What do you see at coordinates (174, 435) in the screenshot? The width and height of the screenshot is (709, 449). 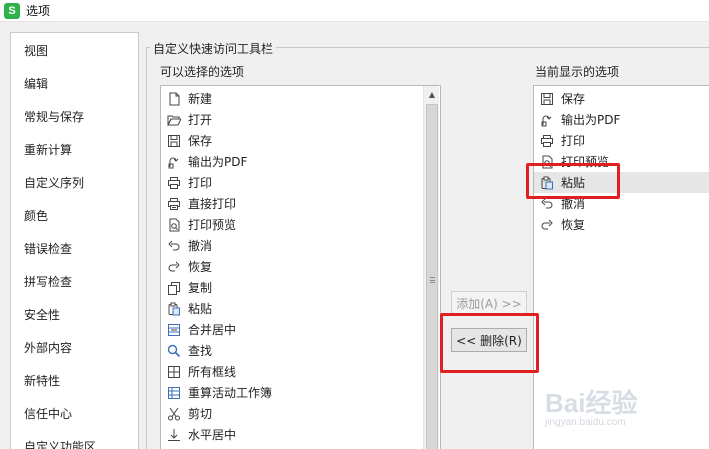 I see `align-center-icon` at bounding box center [174, 435].